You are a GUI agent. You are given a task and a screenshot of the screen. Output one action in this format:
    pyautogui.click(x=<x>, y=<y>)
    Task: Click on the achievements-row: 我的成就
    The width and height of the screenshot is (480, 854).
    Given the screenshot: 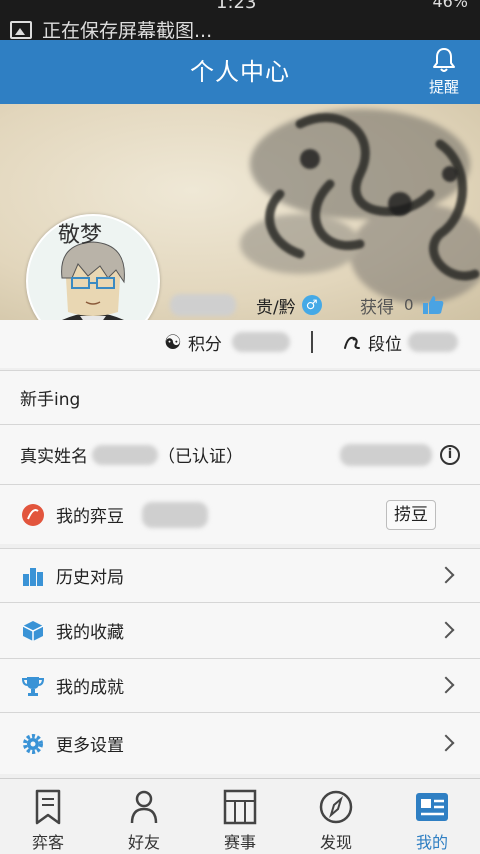 What is the action you would take?
    pyautogui.click(x=240, y=685)
    